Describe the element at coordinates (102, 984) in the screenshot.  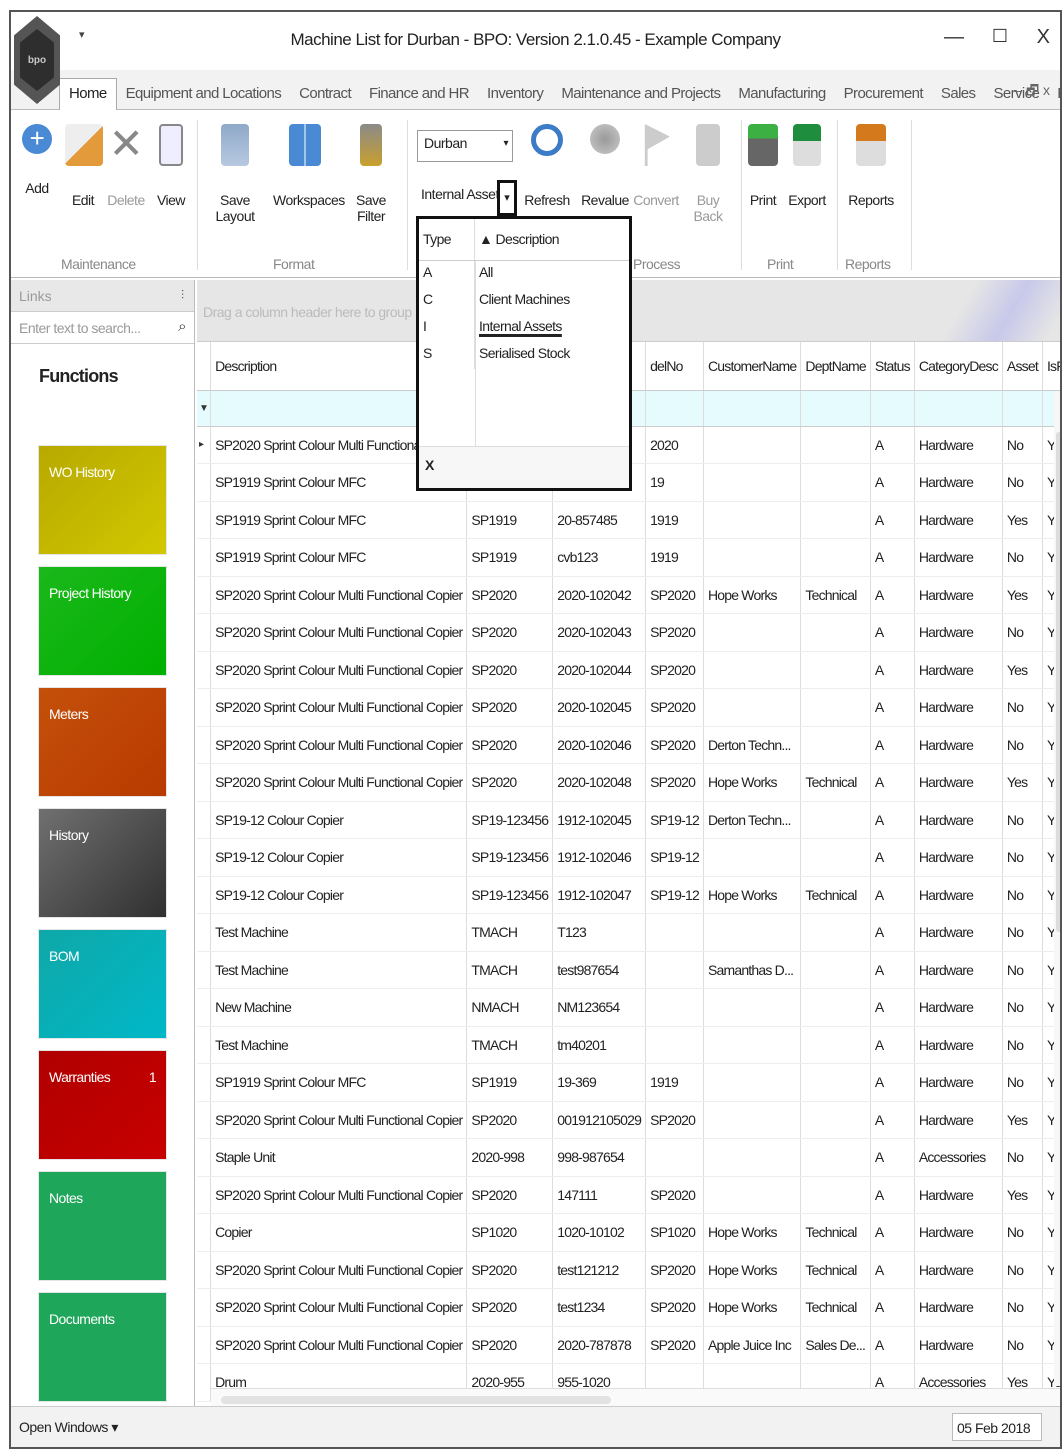
I see `tile-bom: BOM` at that location.